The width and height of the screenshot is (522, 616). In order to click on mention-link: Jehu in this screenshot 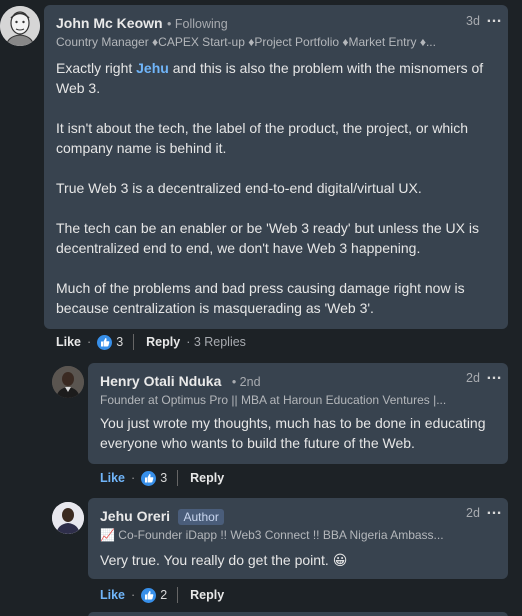, I will do `click(152, 68)`.